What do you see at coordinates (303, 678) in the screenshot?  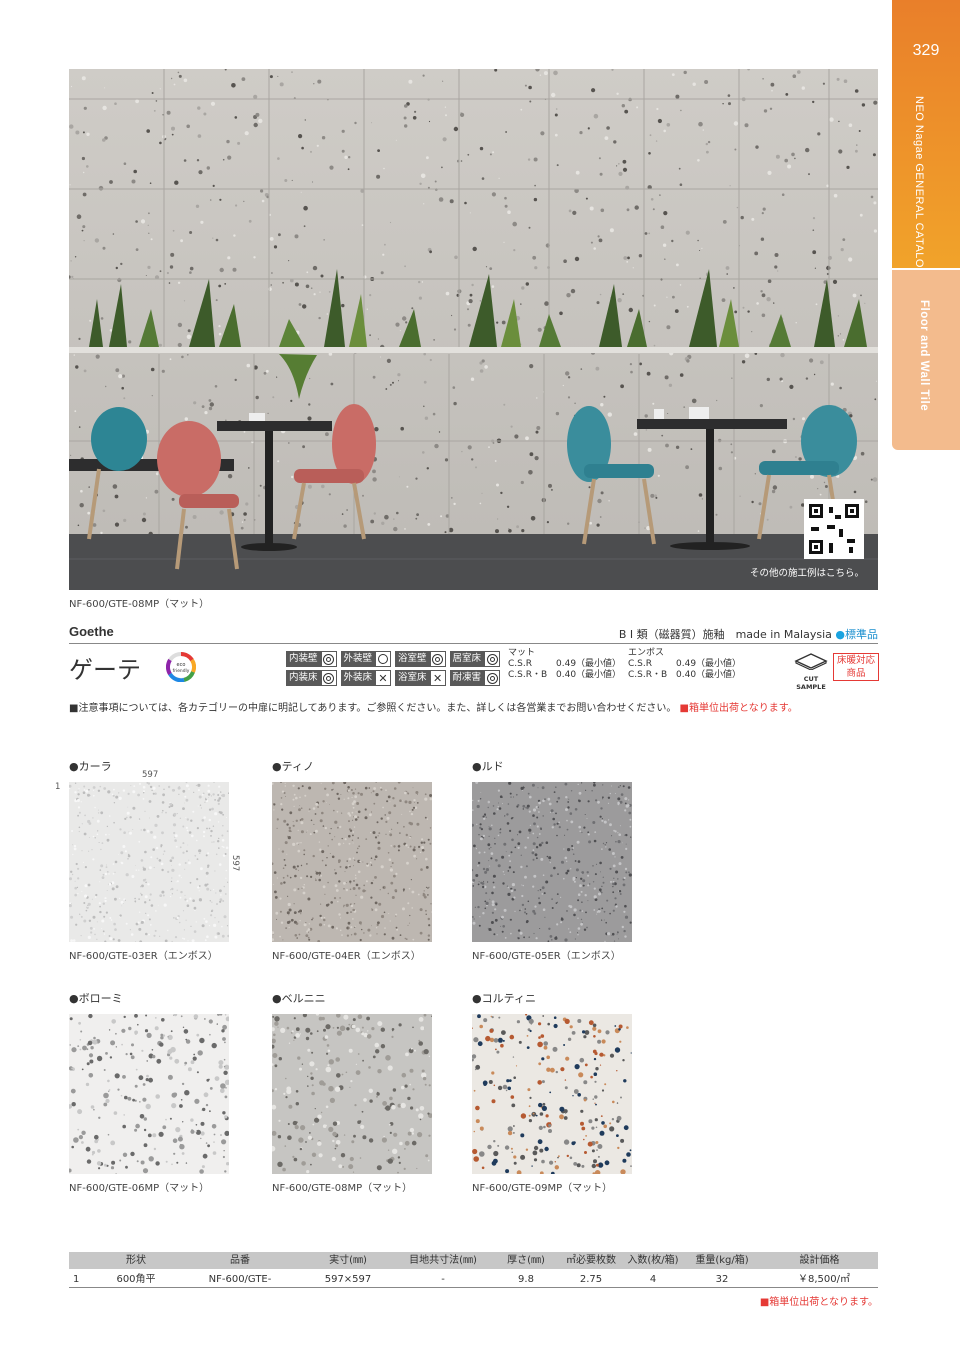 I see `usage-label: 内装床` at bounding box center [303, 678].